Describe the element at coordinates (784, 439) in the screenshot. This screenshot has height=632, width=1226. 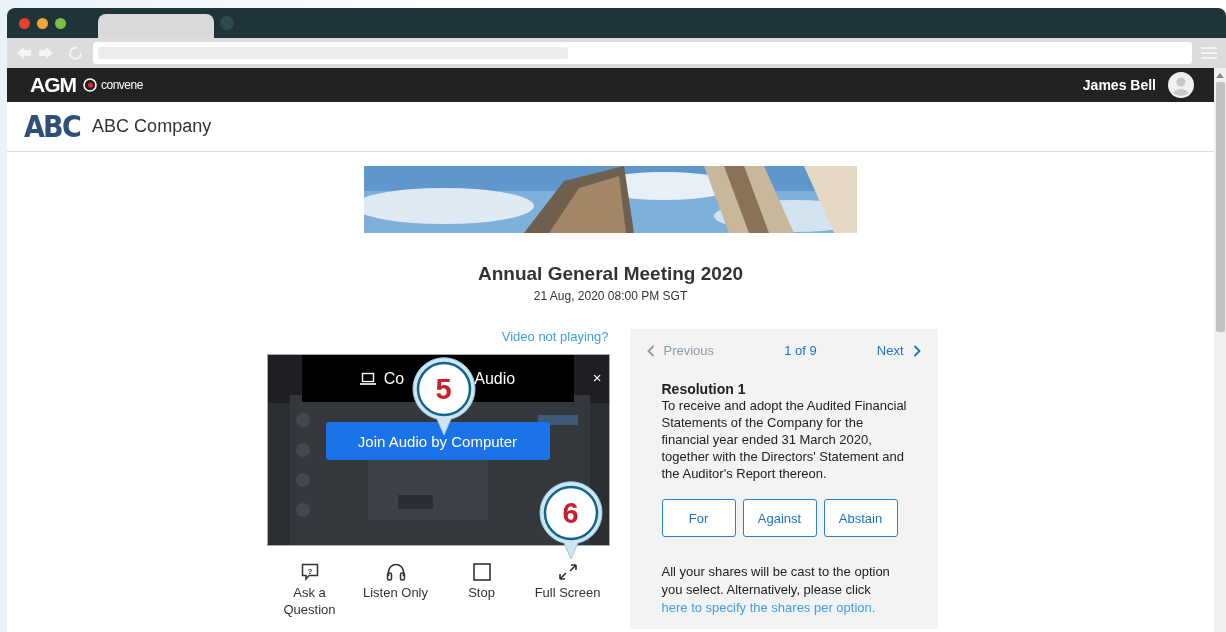
I see `resolution-text: To receive and adopt the Audited Financial Statements of the Company for the financial year ended 31 March 2020, together with the Directors' Statement and the Auditor's Report thereon.` at that location.